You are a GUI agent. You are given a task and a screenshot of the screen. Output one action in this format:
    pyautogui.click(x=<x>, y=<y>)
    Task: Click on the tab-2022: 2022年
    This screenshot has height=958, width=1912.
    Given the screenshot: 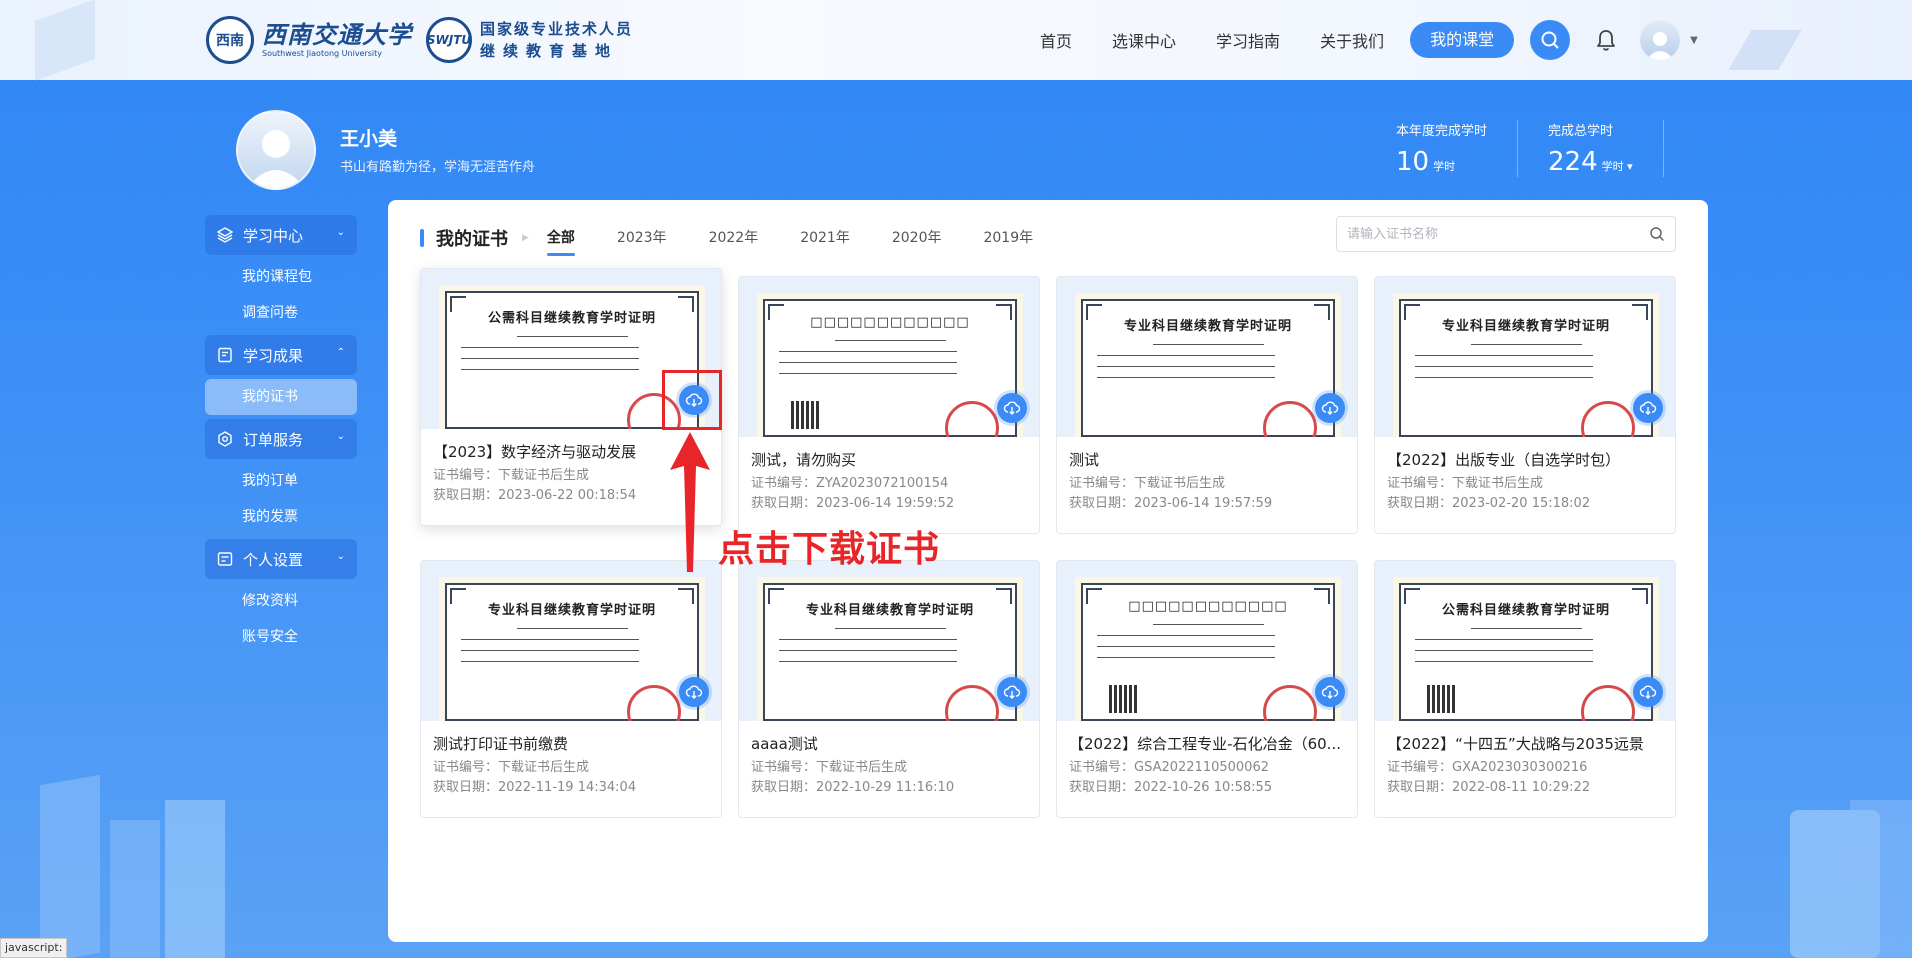 What is the action you would take?
    pyautogui.click(x=734, y=238)
    